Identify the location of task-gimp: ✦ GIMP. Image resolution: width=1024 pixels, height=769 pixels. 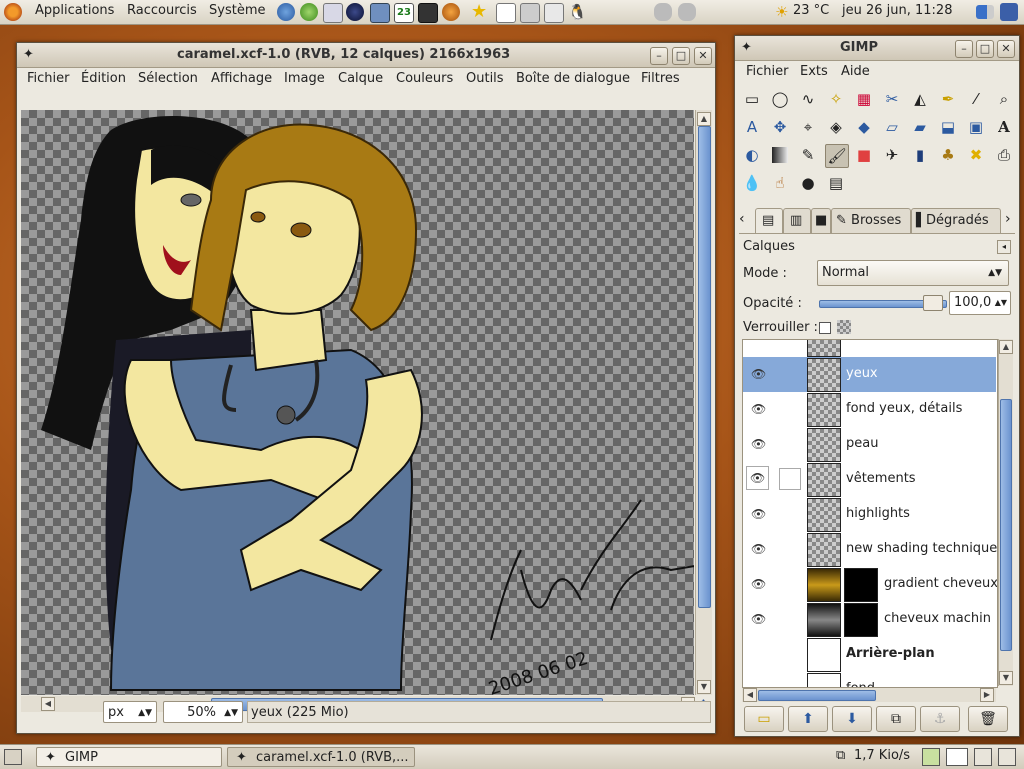
(129, 757).